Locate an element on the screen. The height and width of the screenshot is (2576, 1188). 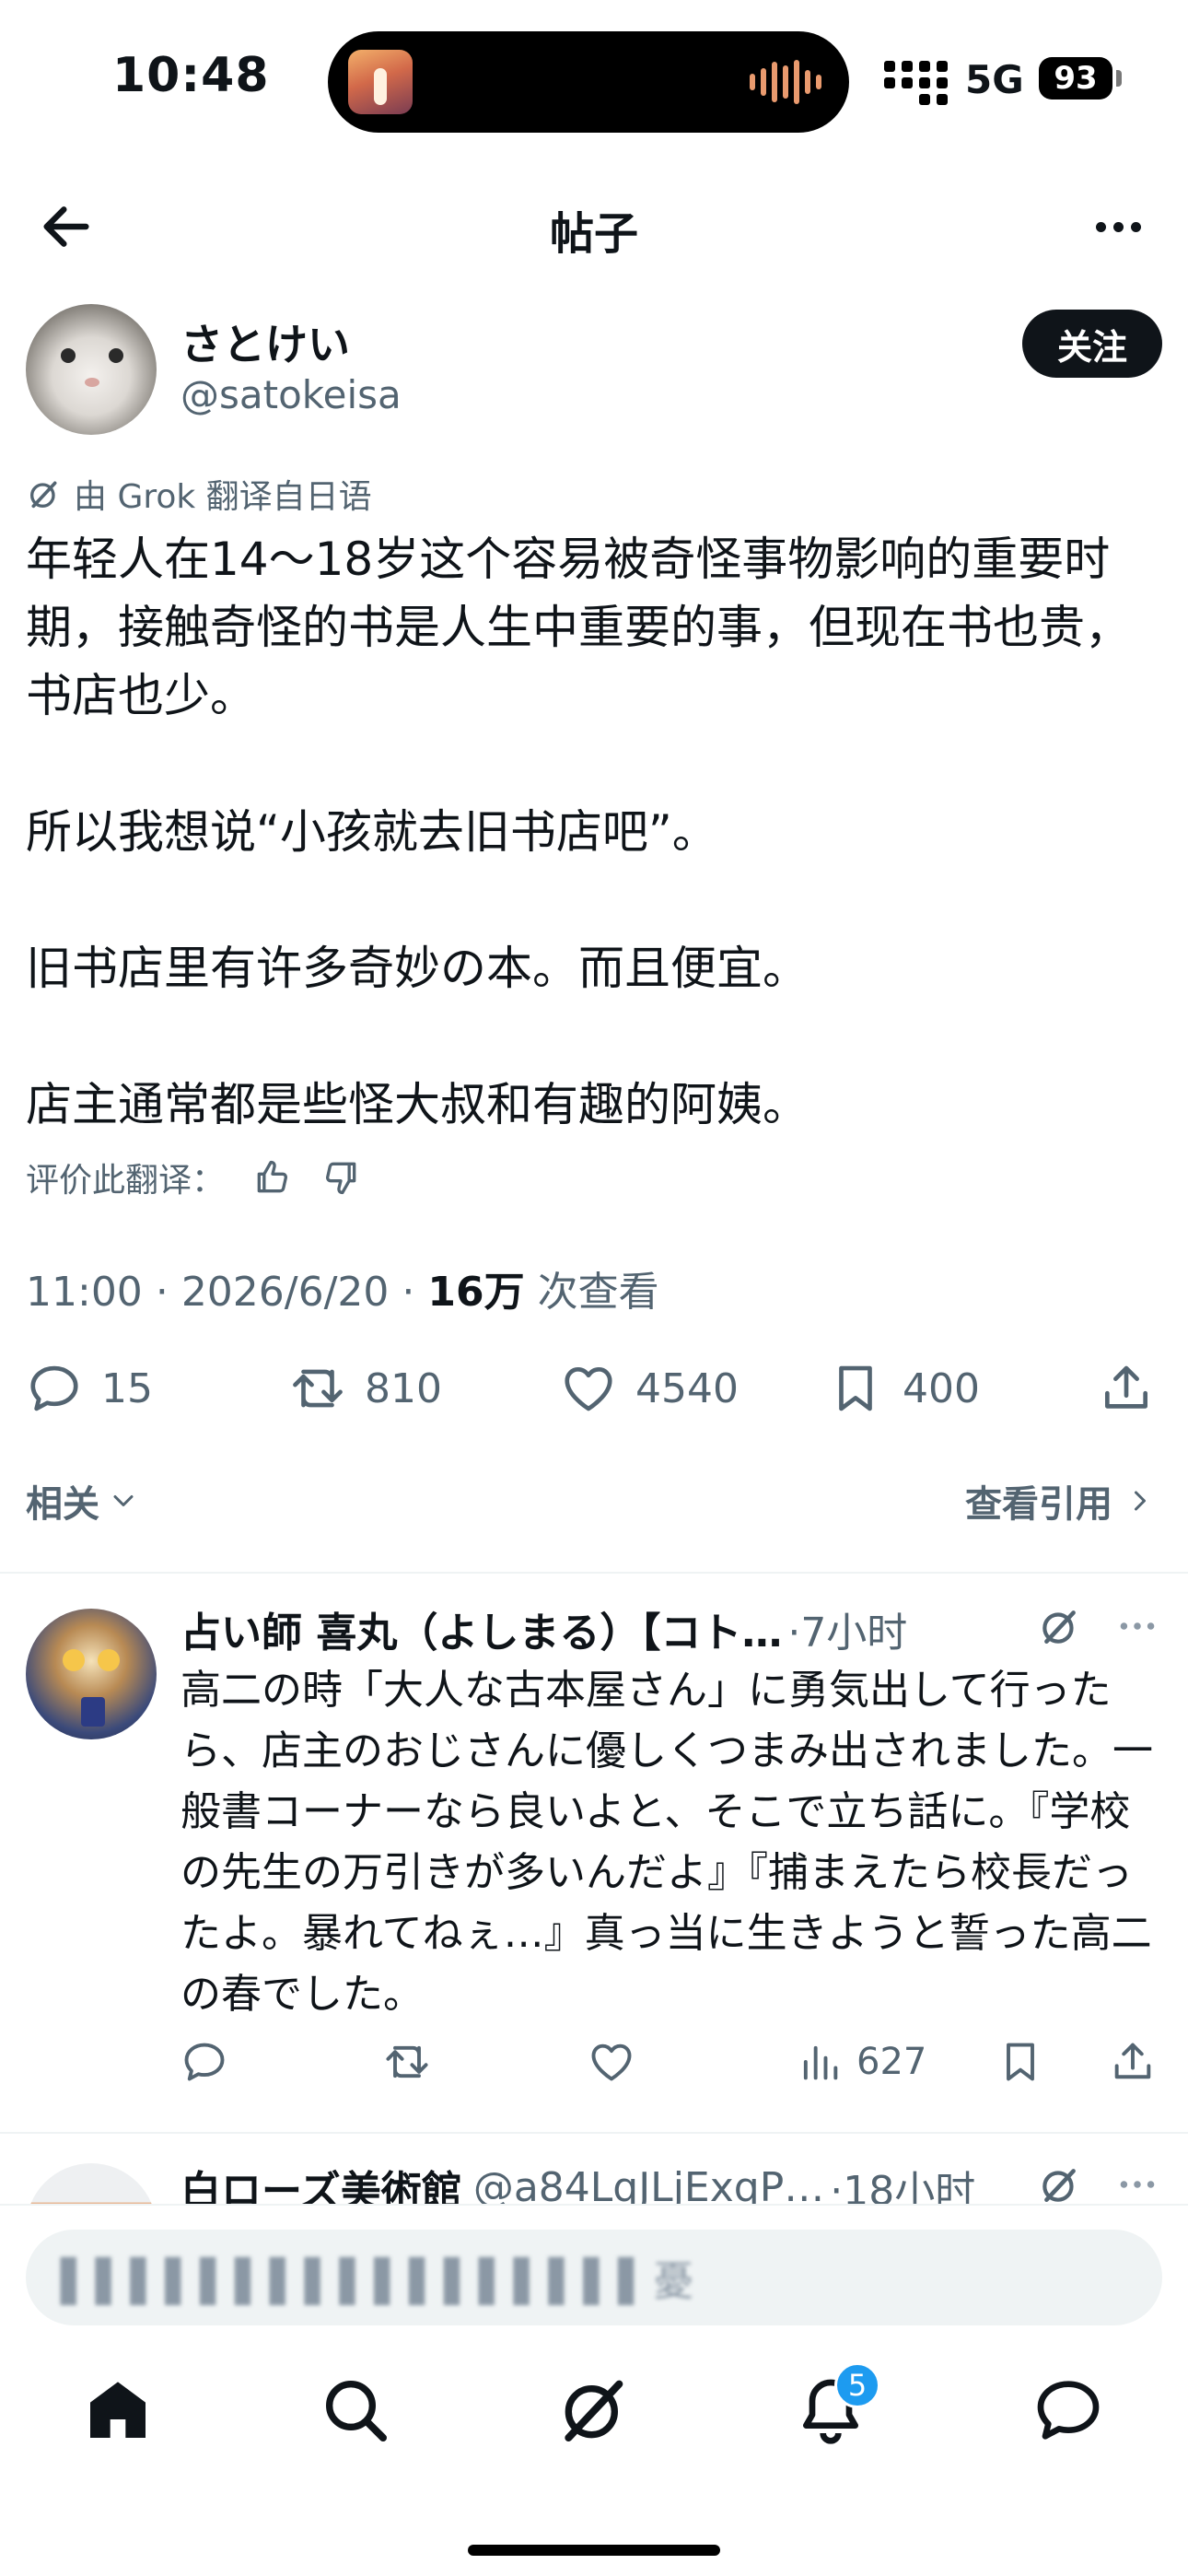
reply-share-button is located at coordinates (1133, 2062).